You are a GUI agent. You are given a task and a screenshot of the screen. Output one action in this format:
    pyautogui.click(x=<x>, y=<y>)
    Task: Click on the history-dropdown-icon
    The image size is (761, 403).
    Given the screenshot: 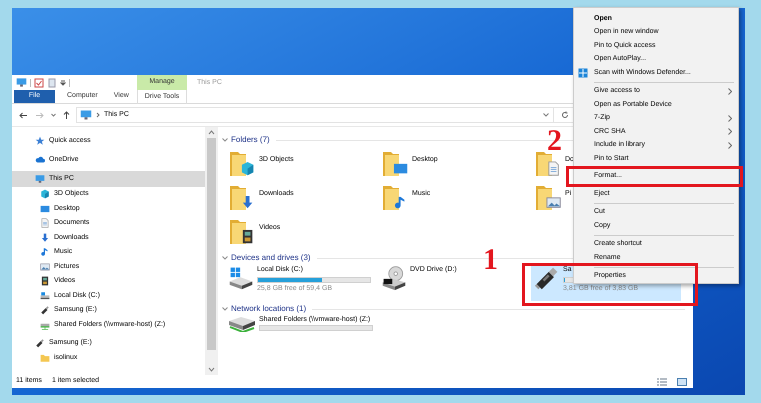 What is the action you would take?
    pyautogui.click(x=546, y=115)
    